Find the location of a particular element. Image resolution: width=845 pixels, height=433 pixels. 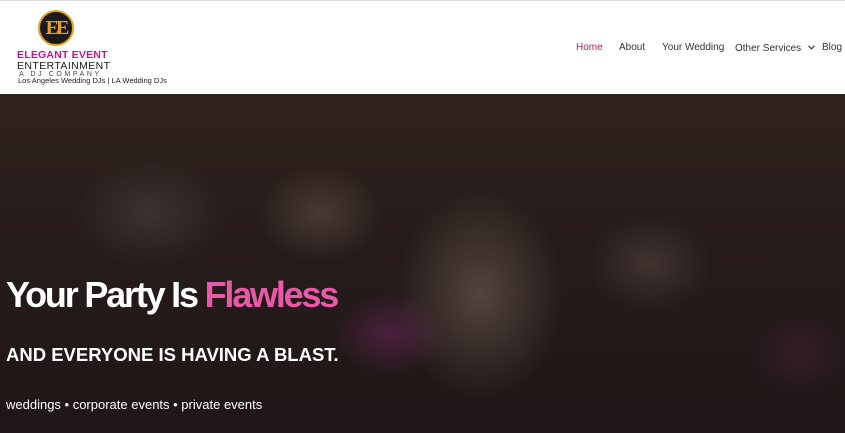

logo-emblem-icon: EE is located at coordinates (56, 28).